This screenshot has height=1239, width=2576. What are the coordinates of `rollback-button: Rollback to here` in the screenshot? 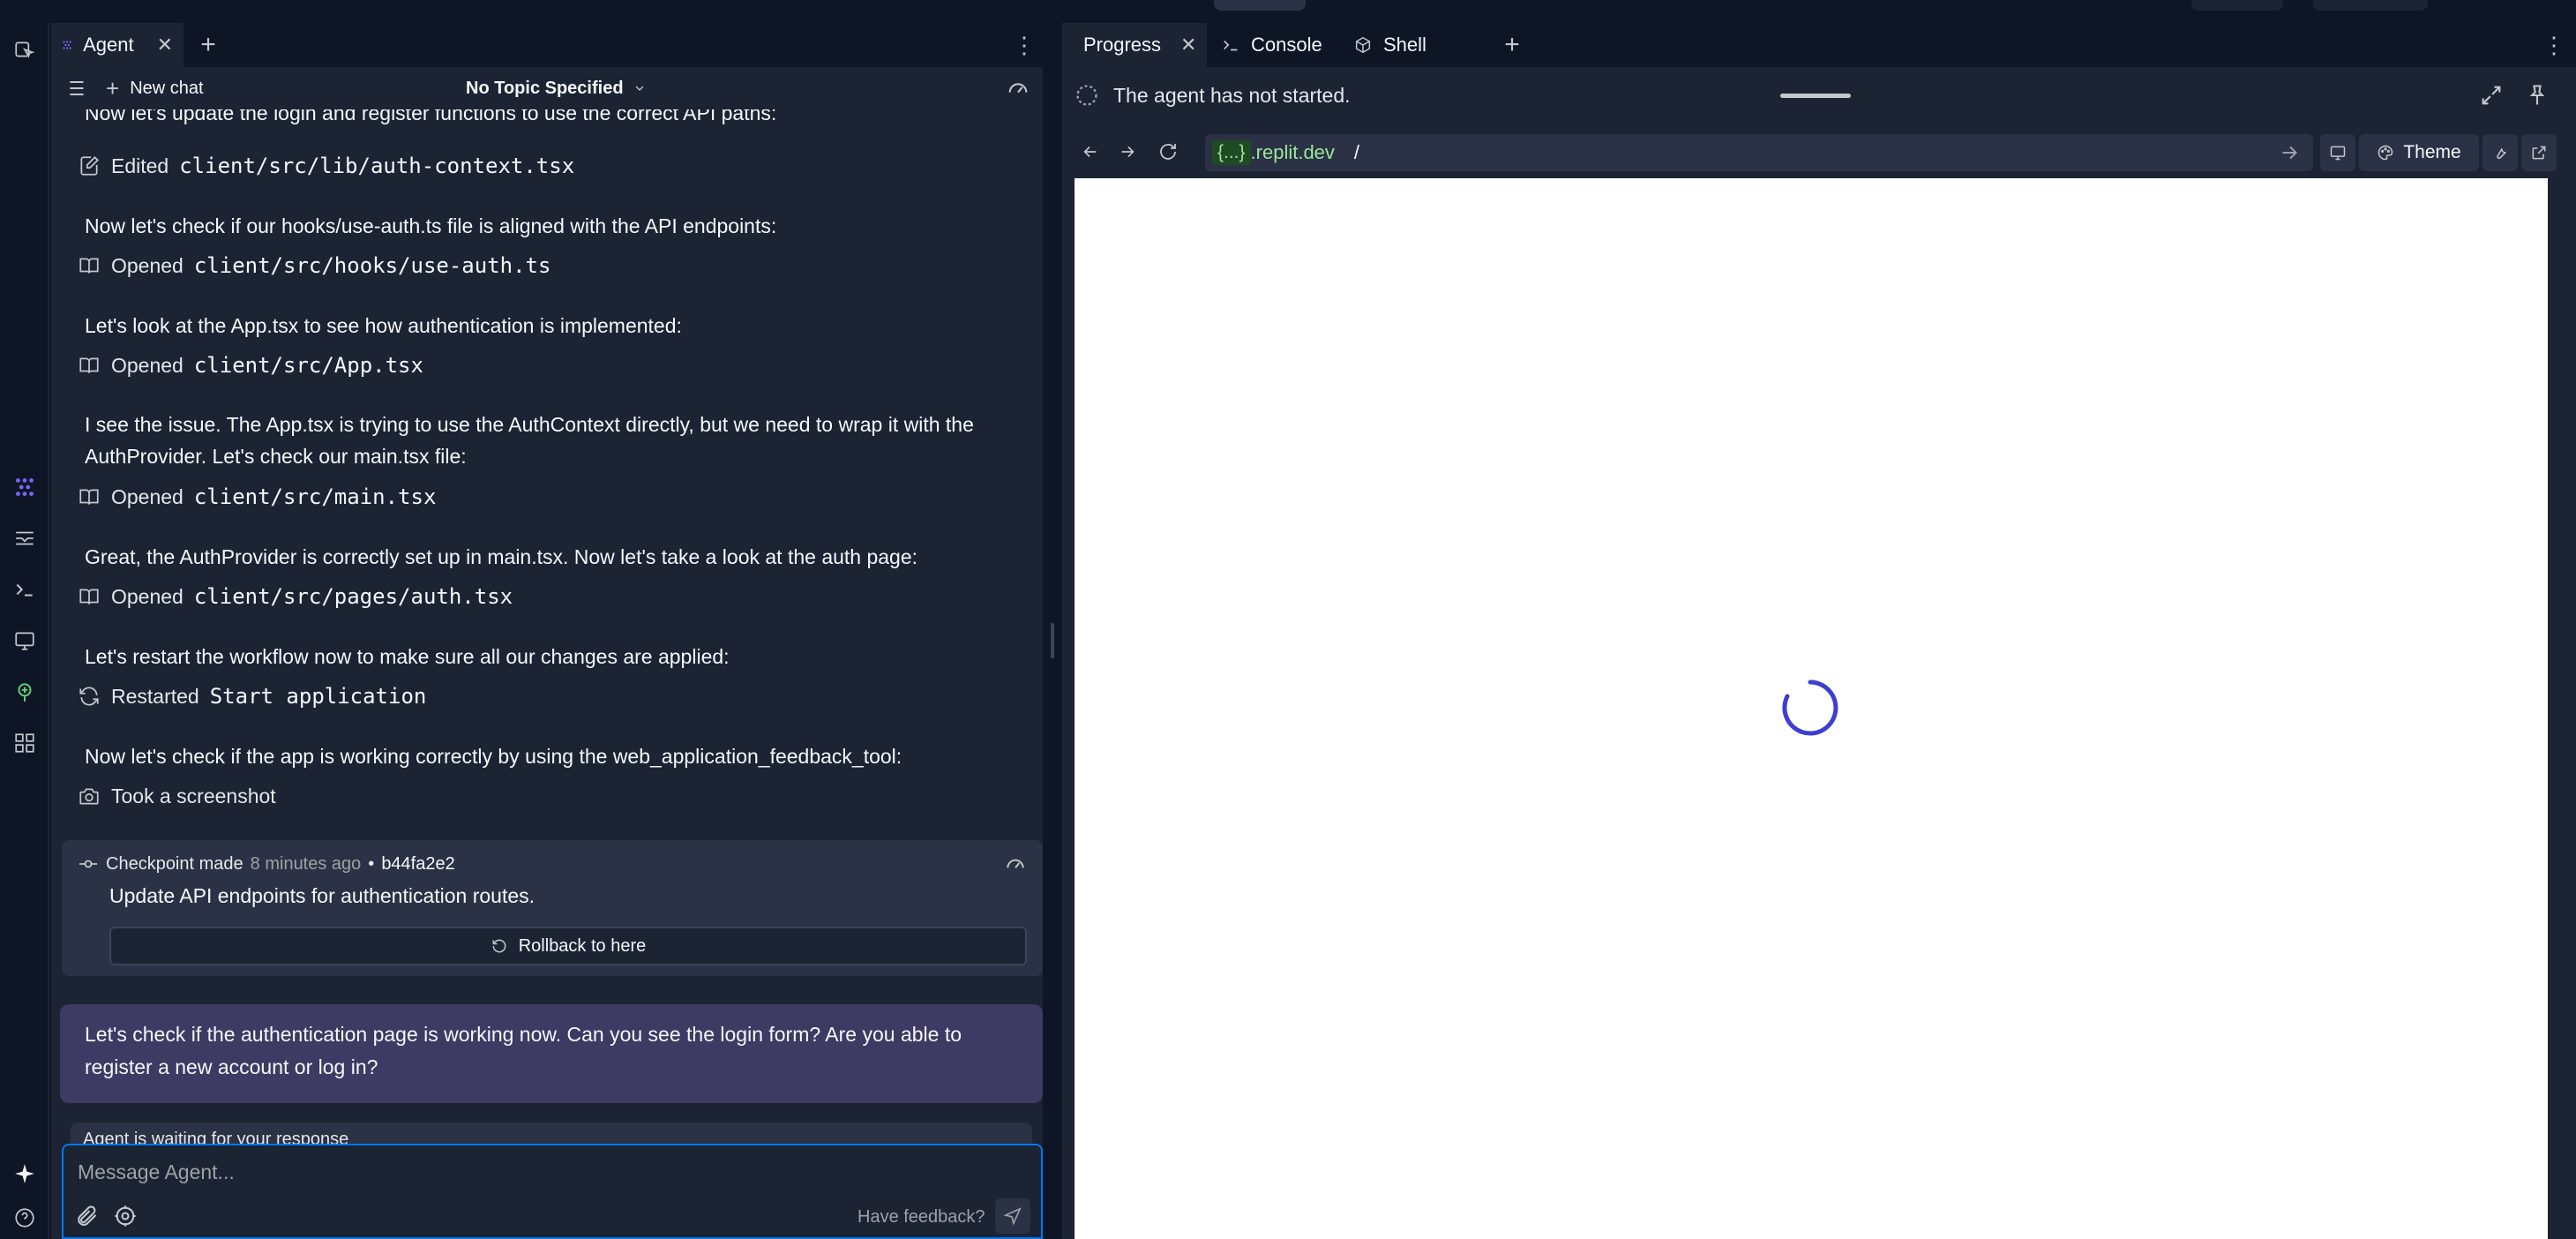 It's located at (568, 946).